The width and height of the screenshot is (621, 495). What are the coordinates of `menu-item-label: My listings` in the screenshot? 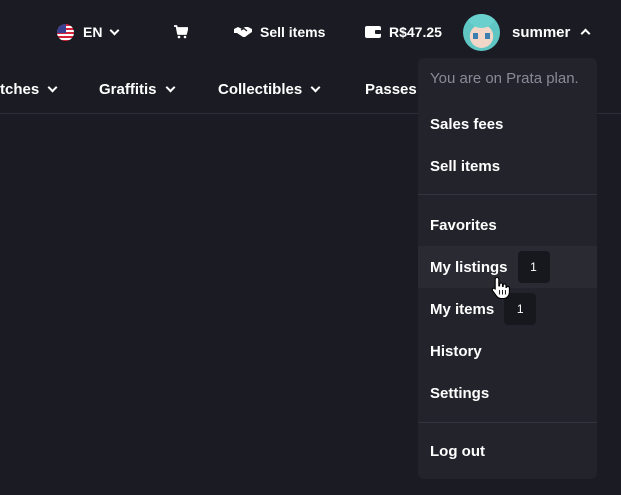 It's located at (469, 267).